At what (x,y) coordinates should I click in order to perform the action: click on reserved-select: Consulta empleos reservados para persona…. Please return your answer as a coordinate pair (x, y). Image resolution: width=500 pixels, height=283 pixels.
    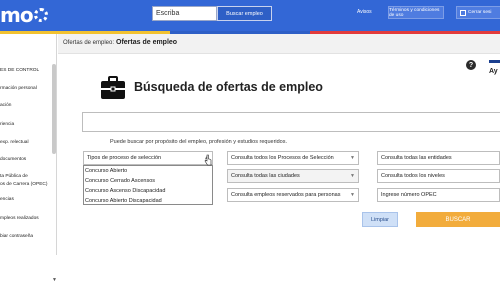
    Looking at the image, I should click on (293, 195).